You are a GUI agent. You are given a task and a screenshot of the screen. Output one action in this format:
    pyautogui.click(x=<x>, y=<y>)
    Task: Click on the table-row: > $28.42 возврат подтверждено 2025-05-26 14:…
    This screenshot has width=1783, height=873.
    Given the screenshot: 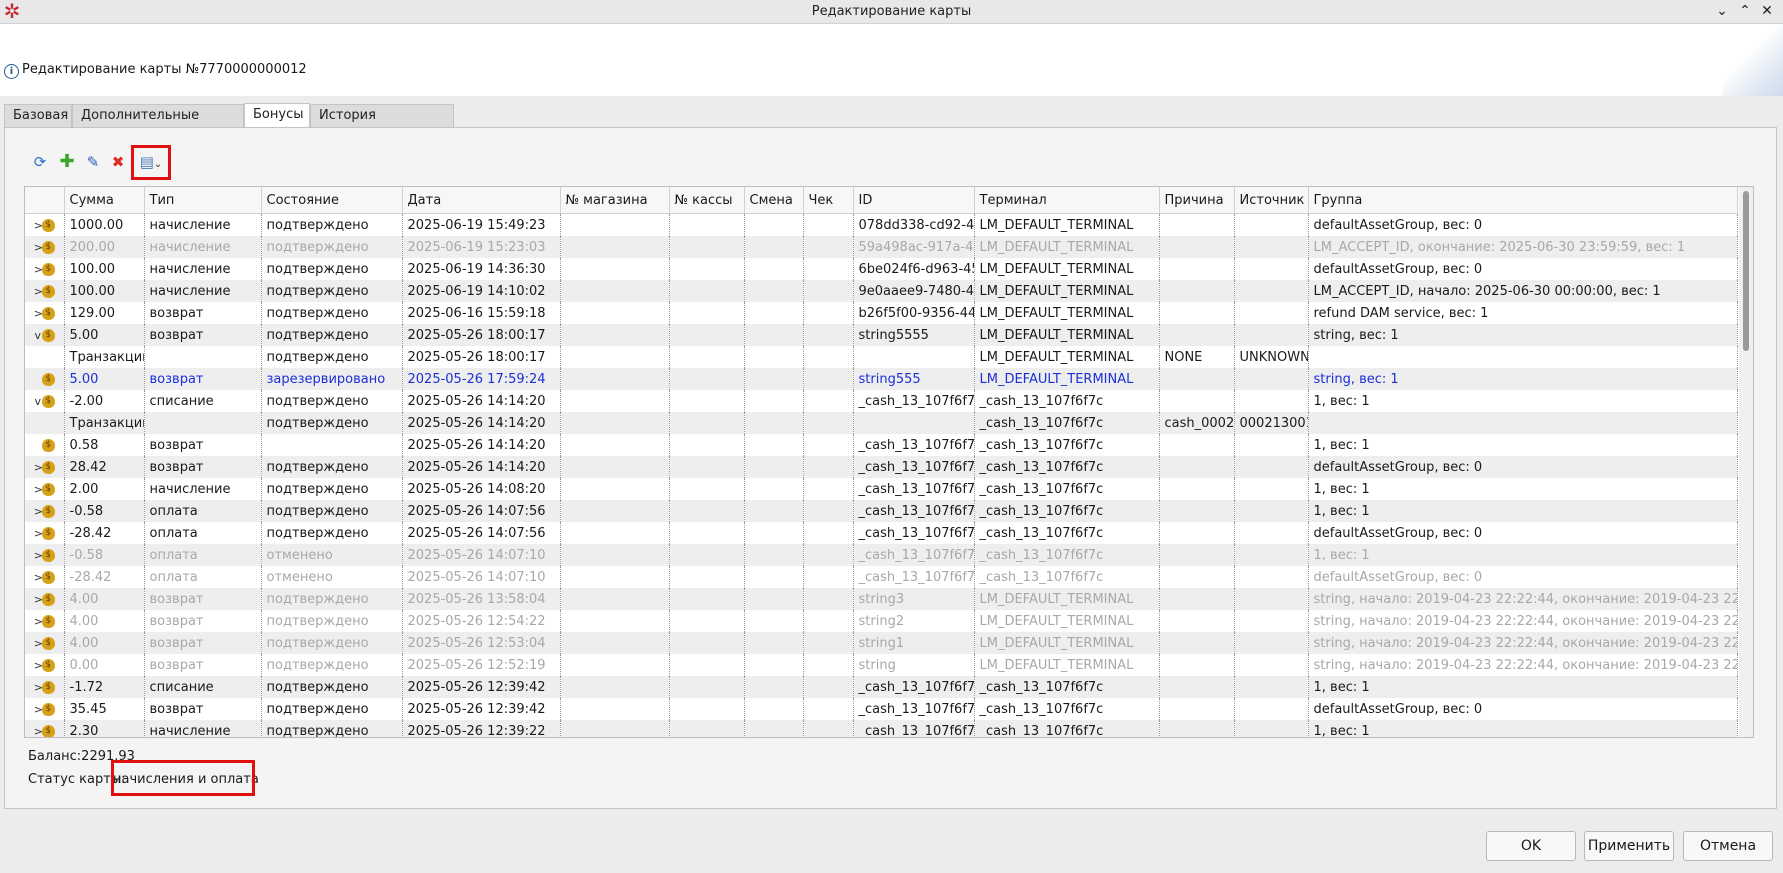 What is the action you would take?
    pyautogui.click(x=881, y=467)
    